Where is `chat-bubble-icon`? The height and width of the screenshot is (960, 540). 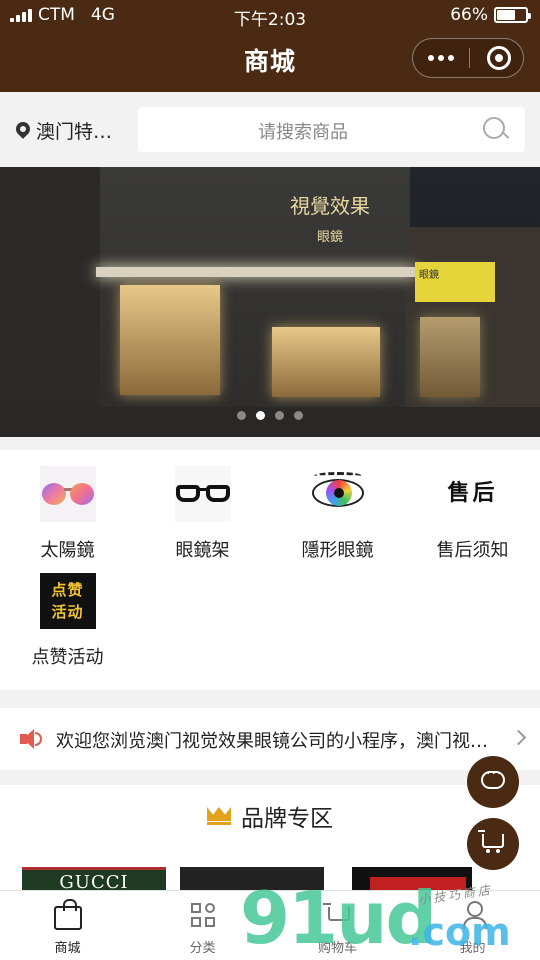
chat-bubble-icon is located at coordinates (493, 777).